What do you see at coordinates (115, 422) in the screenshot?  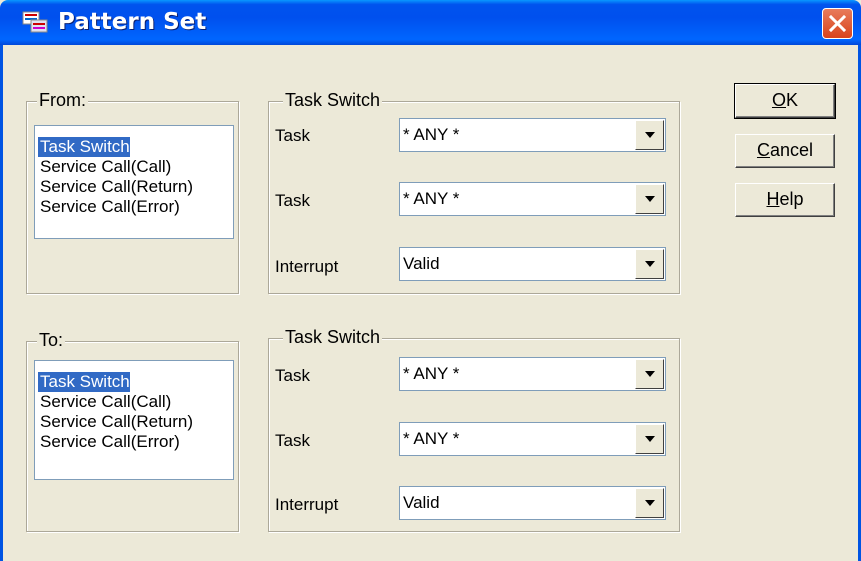 I see `to-list-item-service-call-return: Service Call(Return)` at bounding box center [115, 422].